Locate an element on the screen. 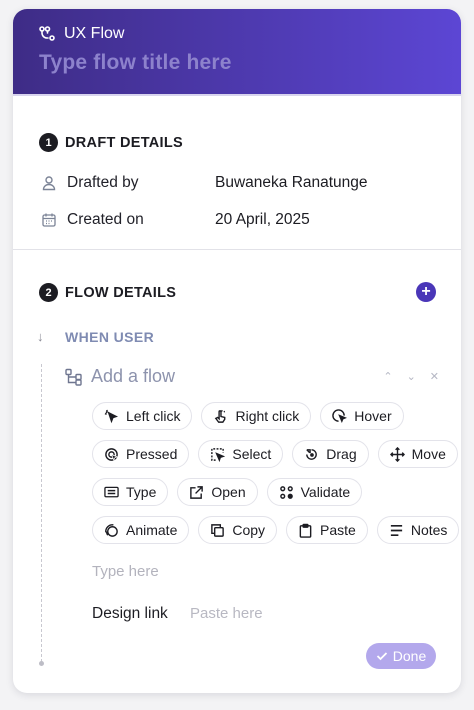  add-flow-button: + is located at coordinates (426, 292).